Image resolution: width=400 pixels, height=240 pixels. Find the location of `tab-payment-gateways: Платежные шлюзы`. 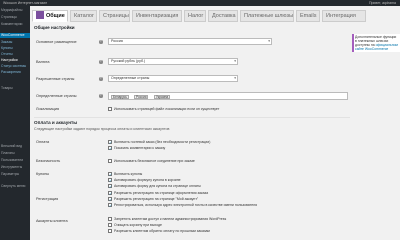

tab-payment-gateways: Платежные шлюзы is located at coordinates (267, 16).